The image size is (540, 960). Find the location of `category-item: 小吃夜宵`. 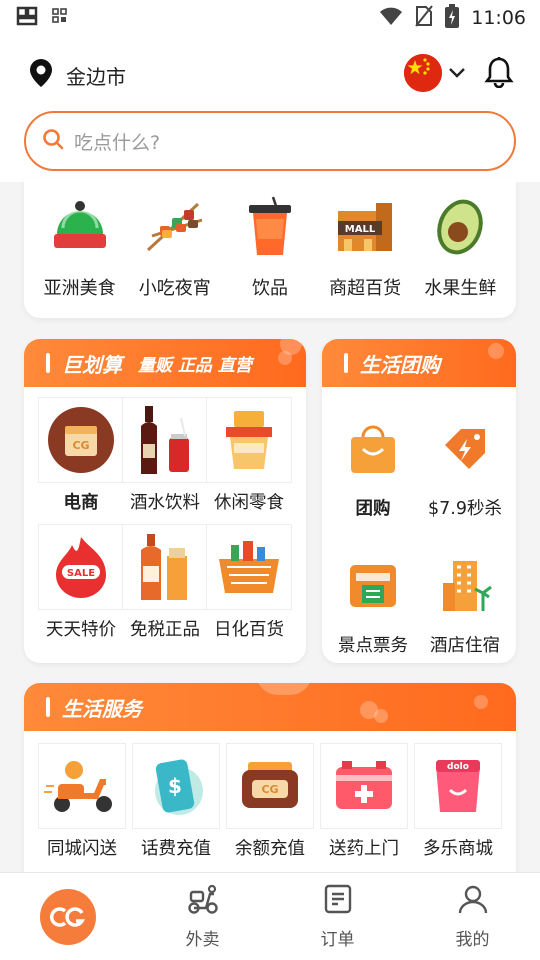

category-item: 小吃夜宵 is located at coordinates (175, 255).